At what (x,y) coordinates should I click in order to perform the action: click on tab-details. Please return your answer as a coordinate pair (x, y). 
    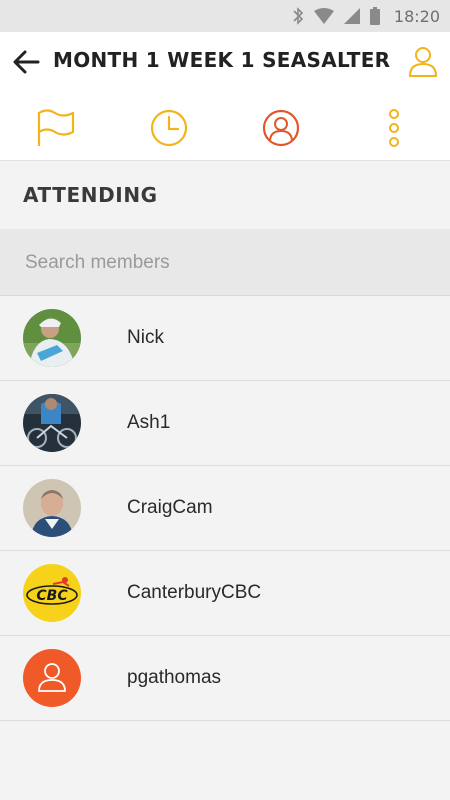
    Looking at the image, I should click on (56, 128).